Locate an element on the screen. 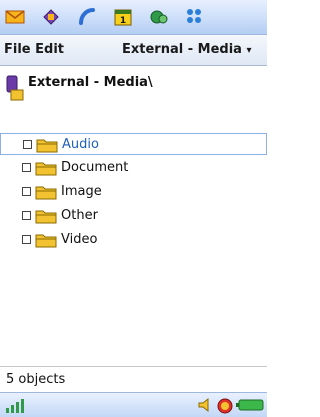 The image size is (320, 417). contacts-icon is located at coordinates (159, 17).